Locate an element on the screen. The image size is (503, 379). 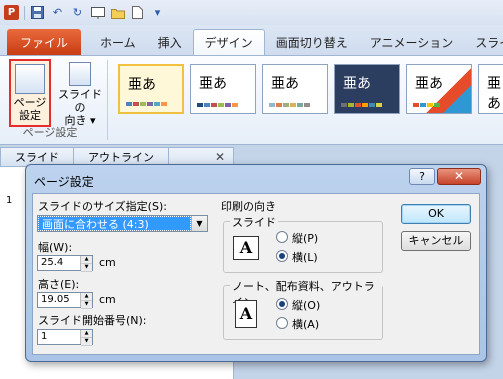
notes-orientation-group: ノート、配布資料、アウトライン A 縦(O) 横(A) is located at coordinates (303, 309).